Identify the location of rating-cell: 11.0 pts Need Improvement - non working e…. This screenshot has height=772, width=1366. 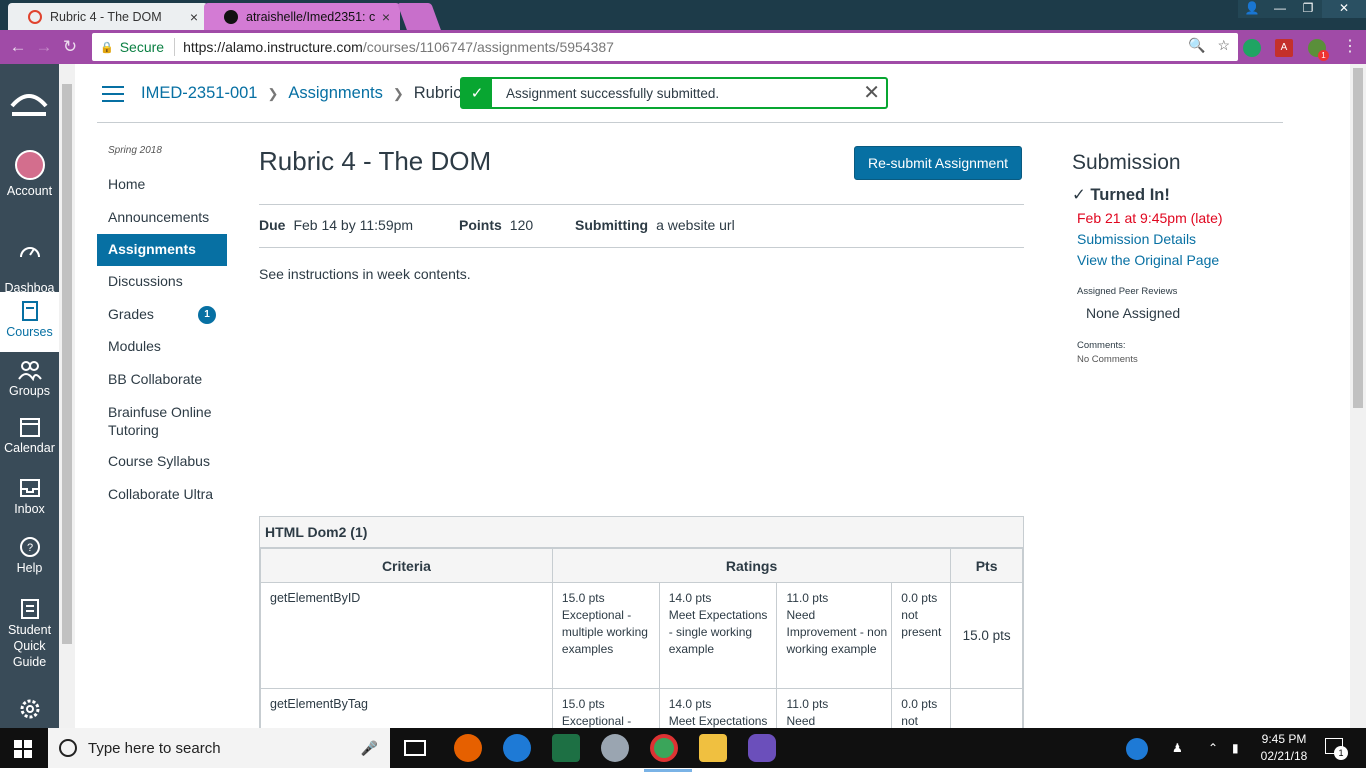
(834, 635).